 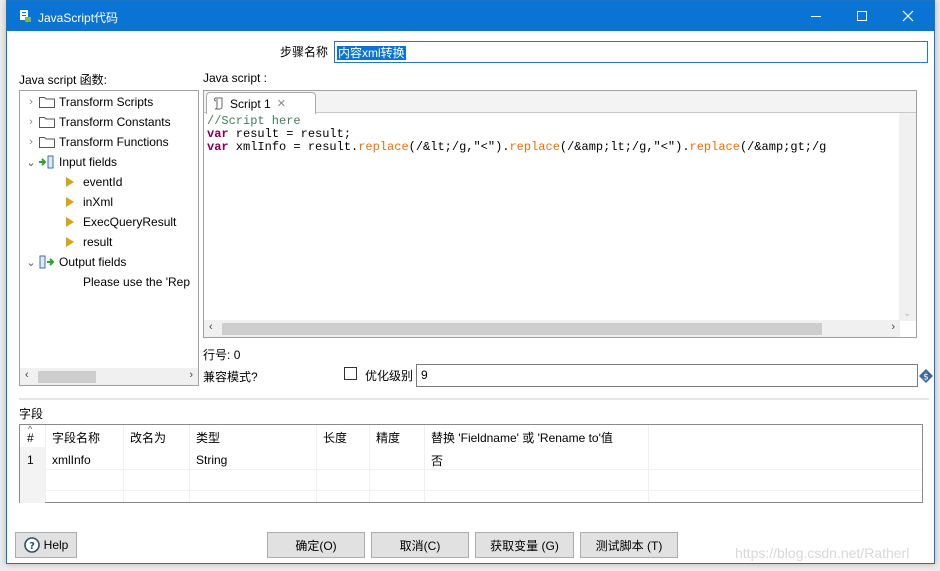 I want to click on tree-item-transform-functions: › Transform Functions, so click(x=96, y=142).